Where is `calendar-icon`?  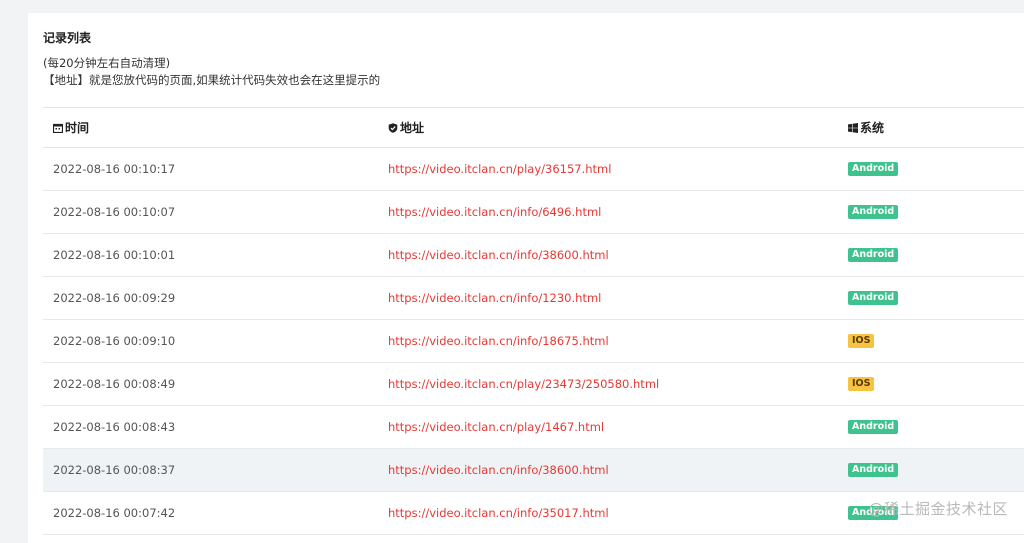
calendar-icon is located at coordinates (58, 128).